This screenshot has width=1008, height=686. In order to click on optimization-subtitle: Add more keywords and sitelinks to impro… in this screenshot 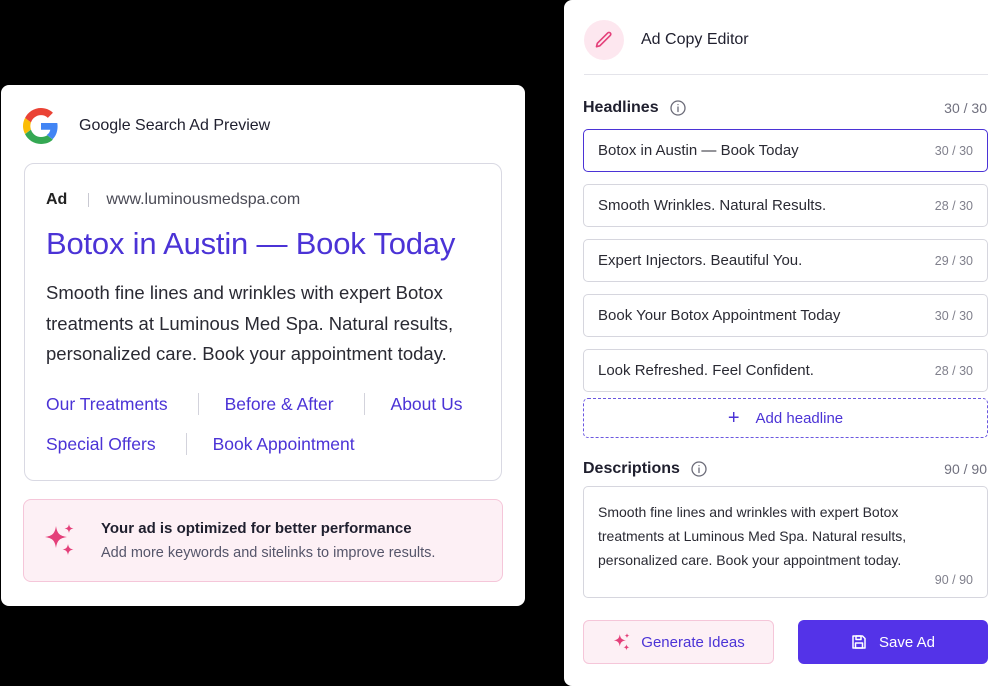, I will do `click(268, 553)`.